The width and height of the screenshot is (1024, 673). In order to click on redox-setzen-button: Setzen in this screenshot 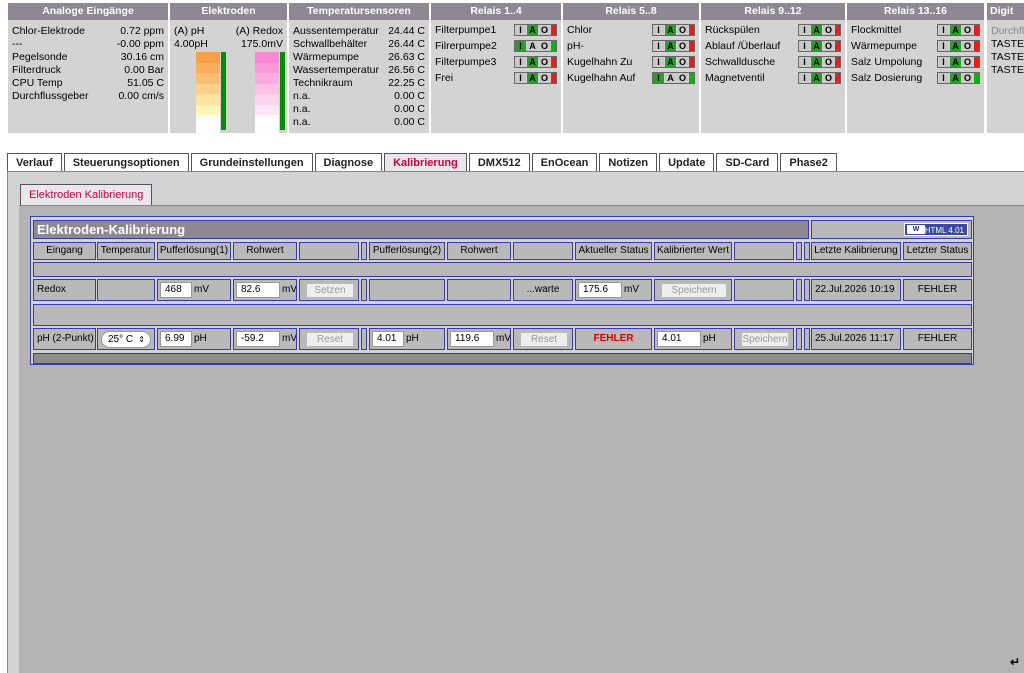, I will do `click(330, 290)`.